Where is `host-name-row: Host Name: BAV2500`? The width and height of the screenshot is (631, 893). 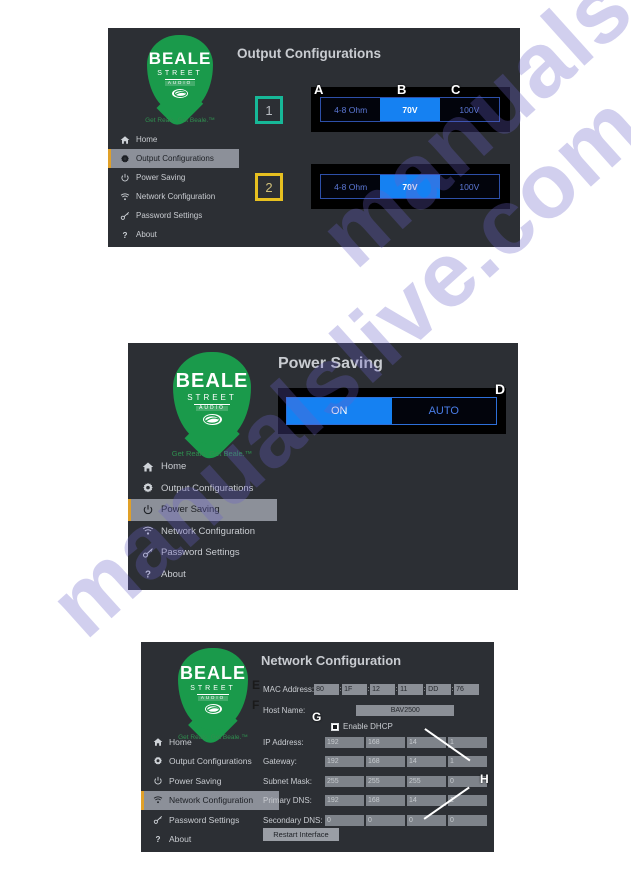 host-name-row: Host Name: BAV2500 is located at coordinates (359, 710).